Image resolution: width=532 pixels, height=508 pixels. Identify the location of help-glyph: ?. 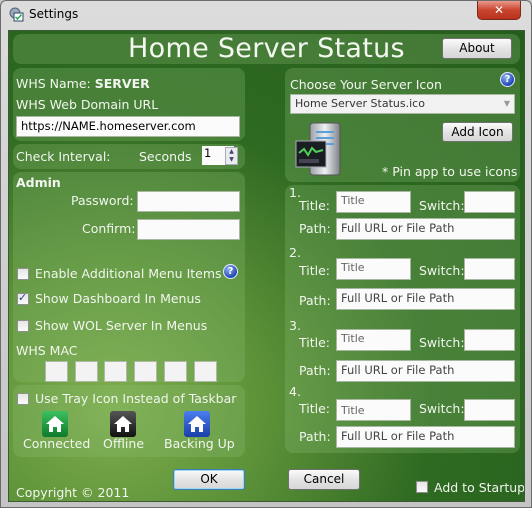
(230, 271).